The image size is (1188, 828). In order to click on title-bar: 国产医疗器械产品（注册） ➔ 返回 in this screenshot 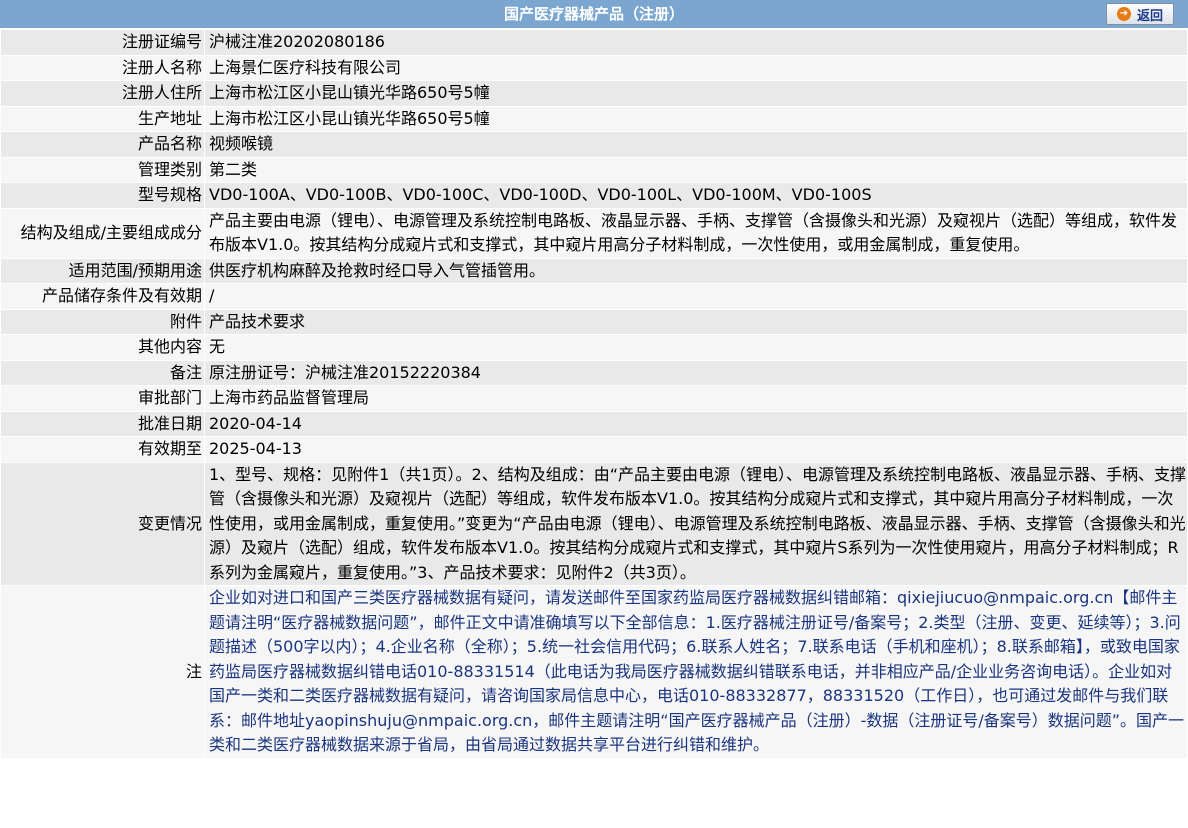, I will do `click(594, 14)`.